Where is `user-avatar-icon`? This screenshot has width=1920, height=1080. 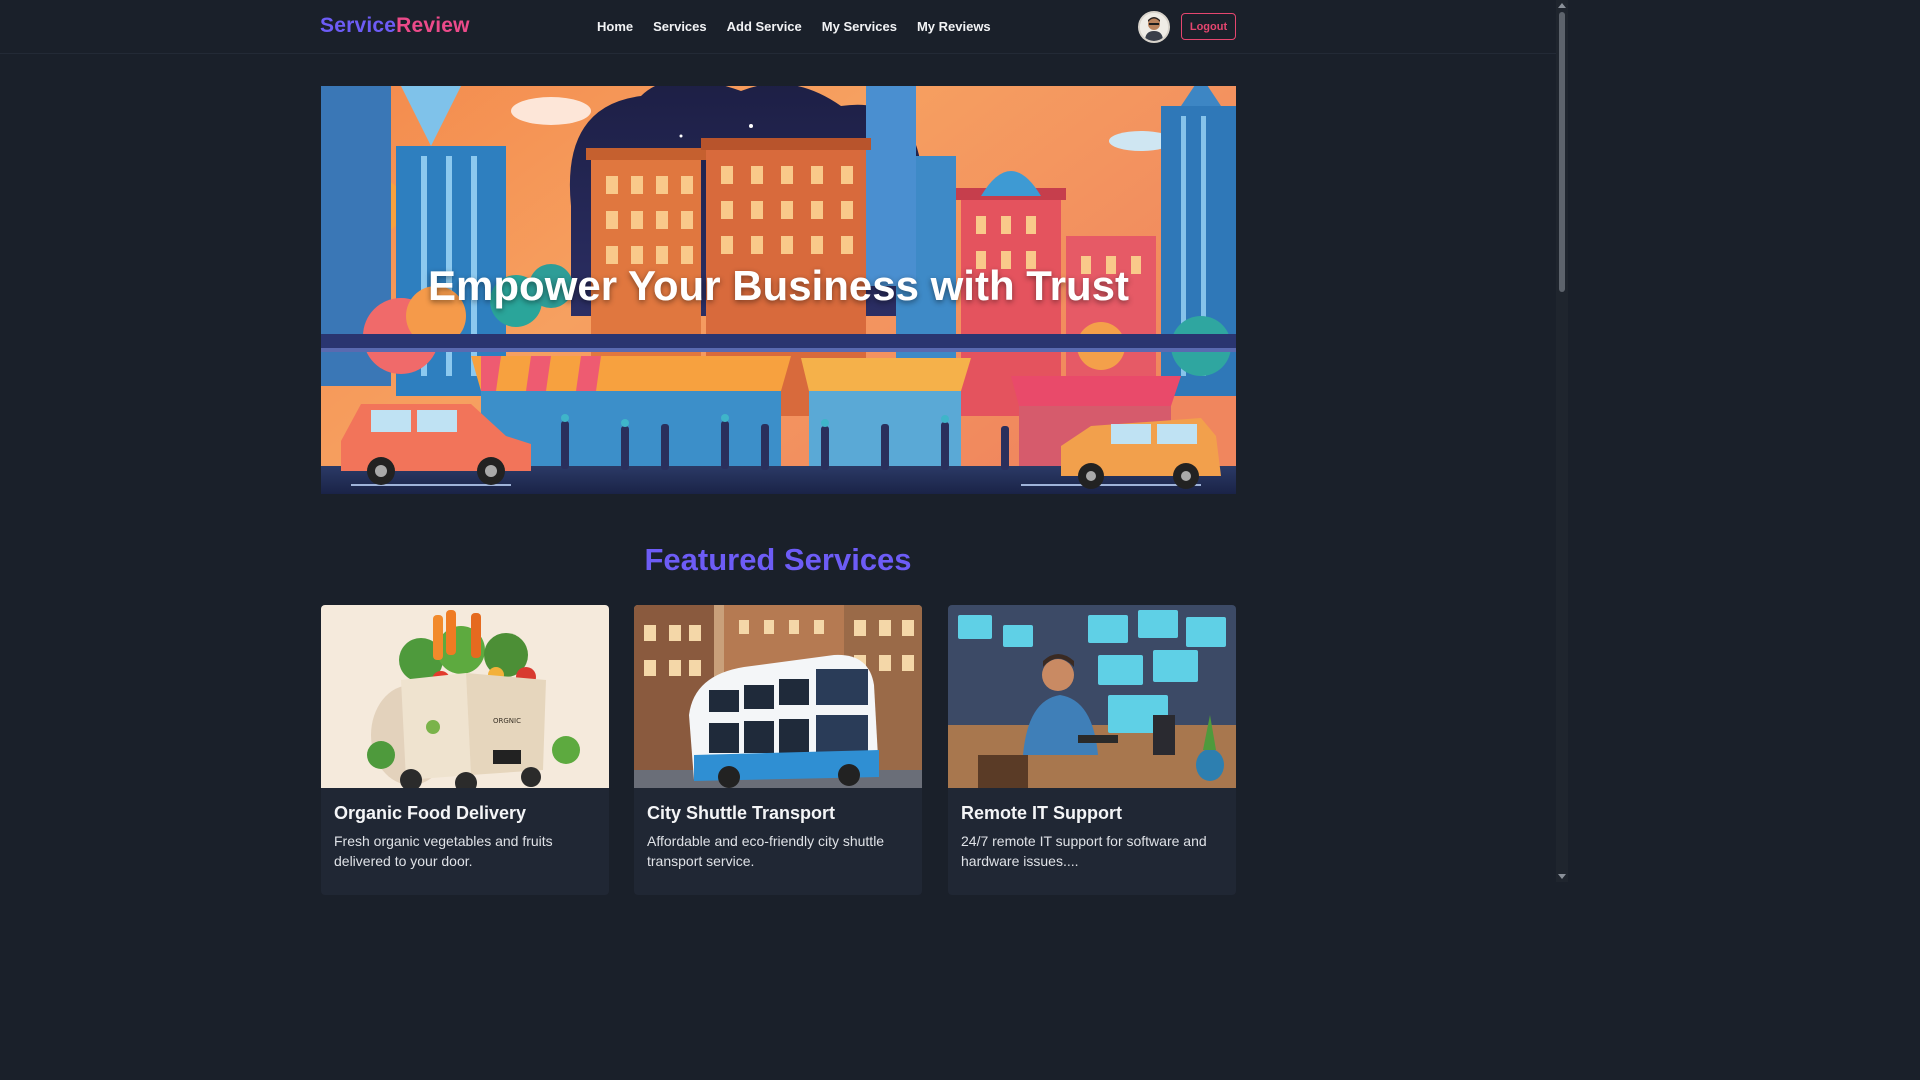
user-avatar-icon is located at coordinates (1154, 27).